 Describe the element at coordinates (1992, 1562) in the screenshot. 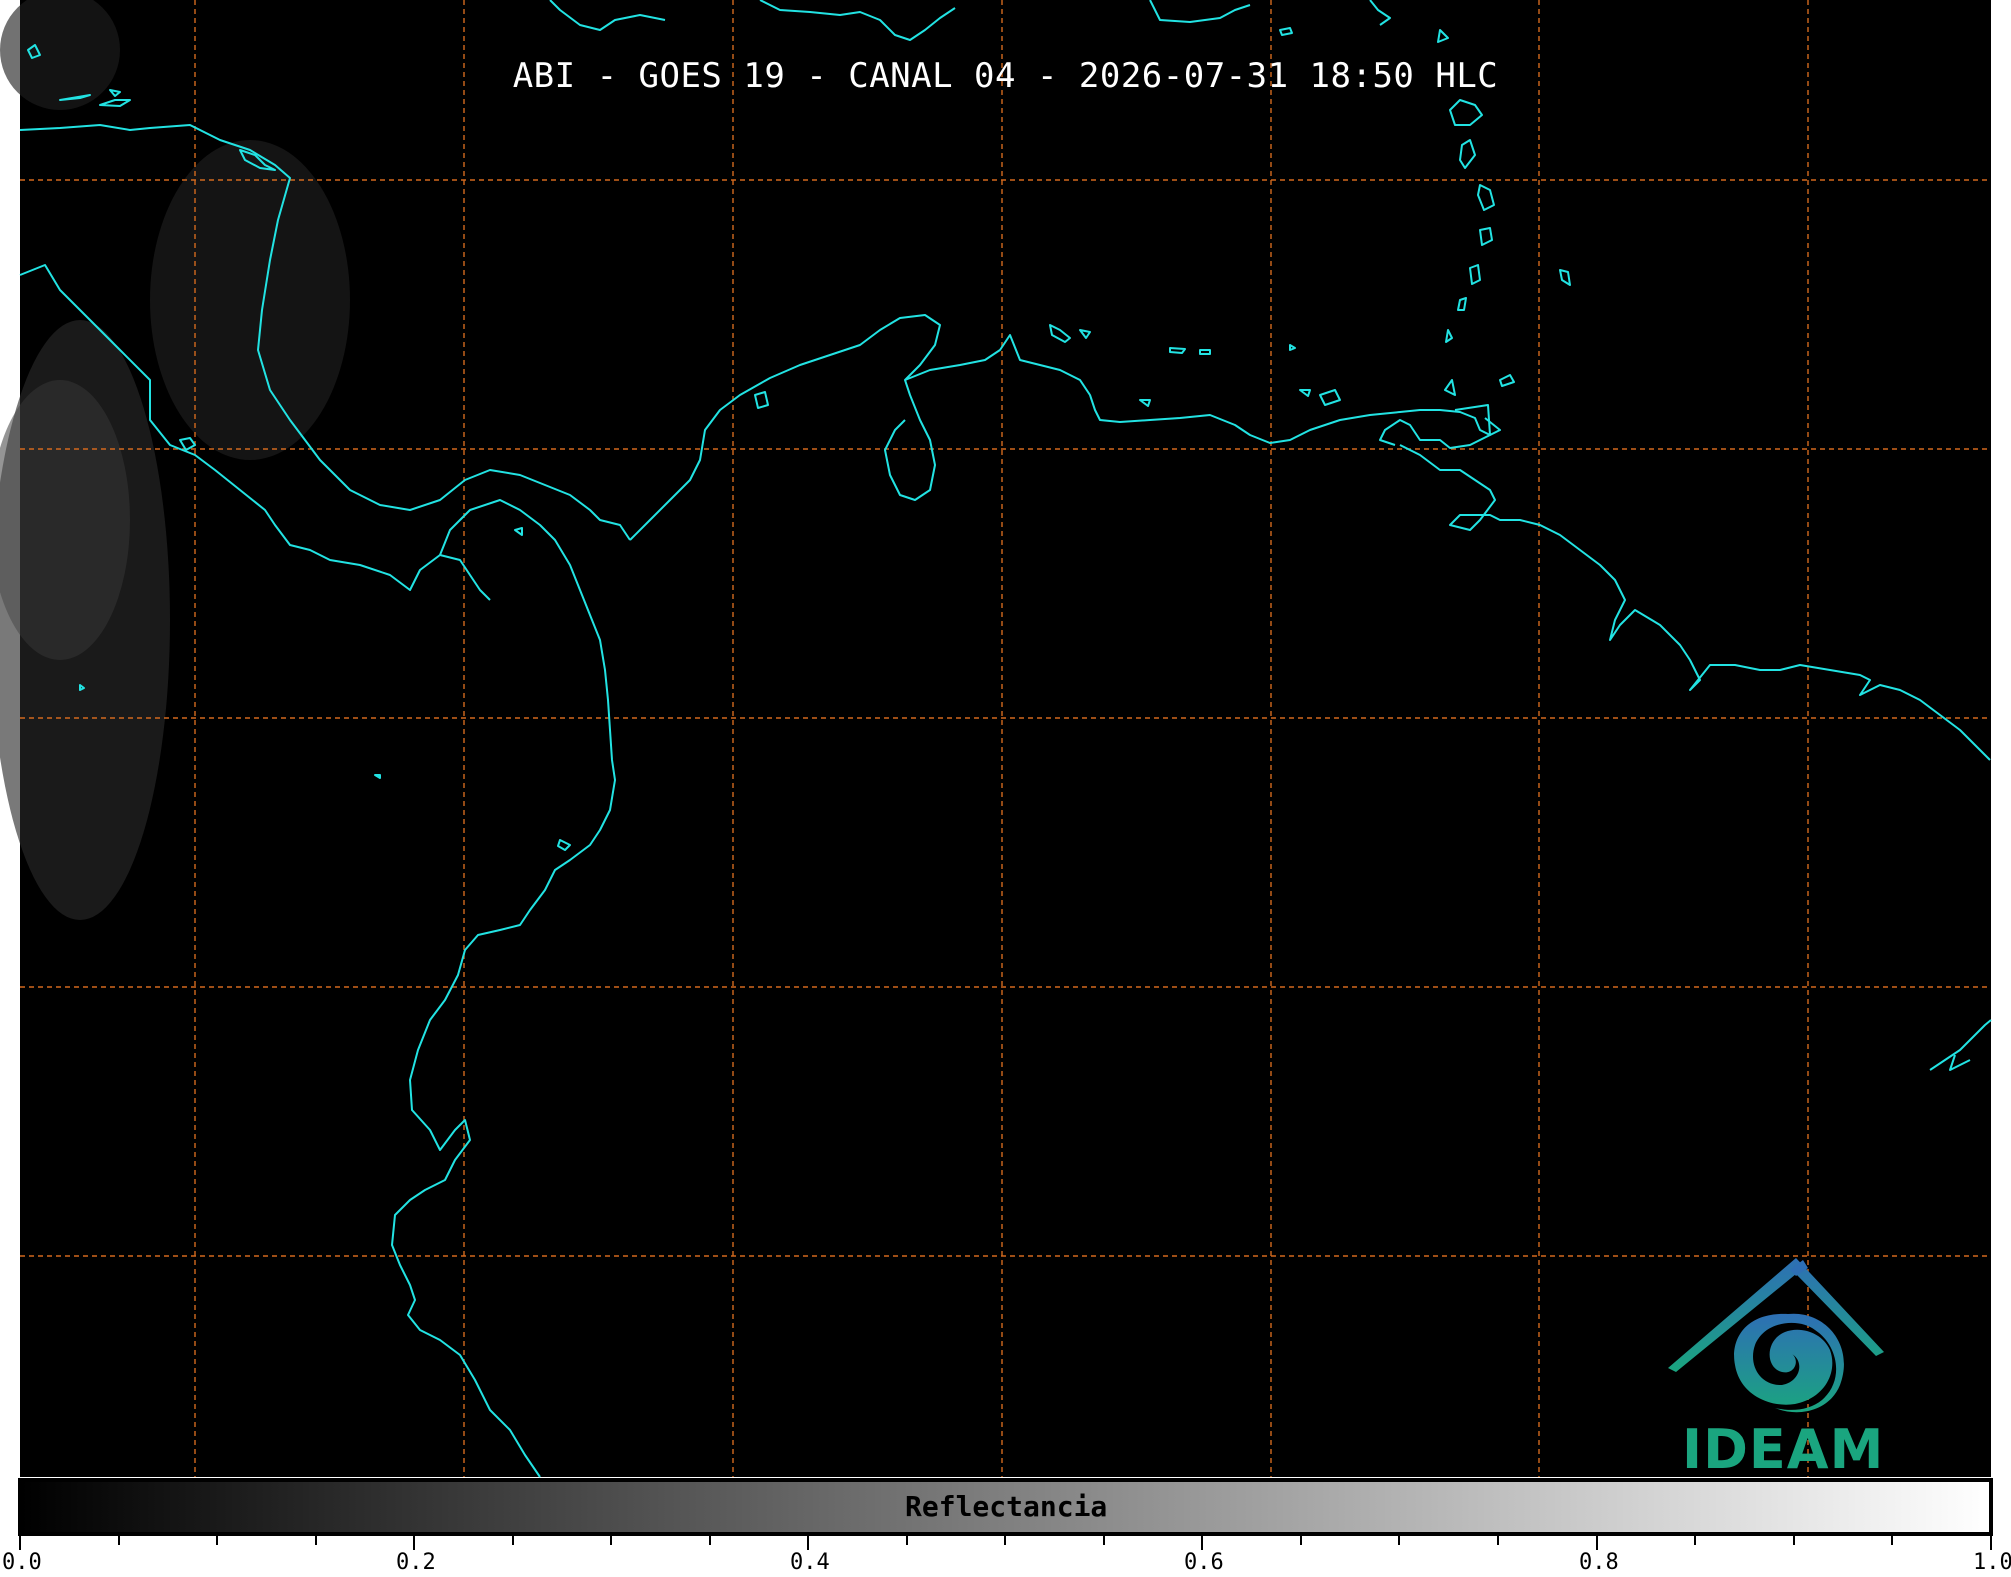

I see `colorbar-tick-label: 1.0` at that location.